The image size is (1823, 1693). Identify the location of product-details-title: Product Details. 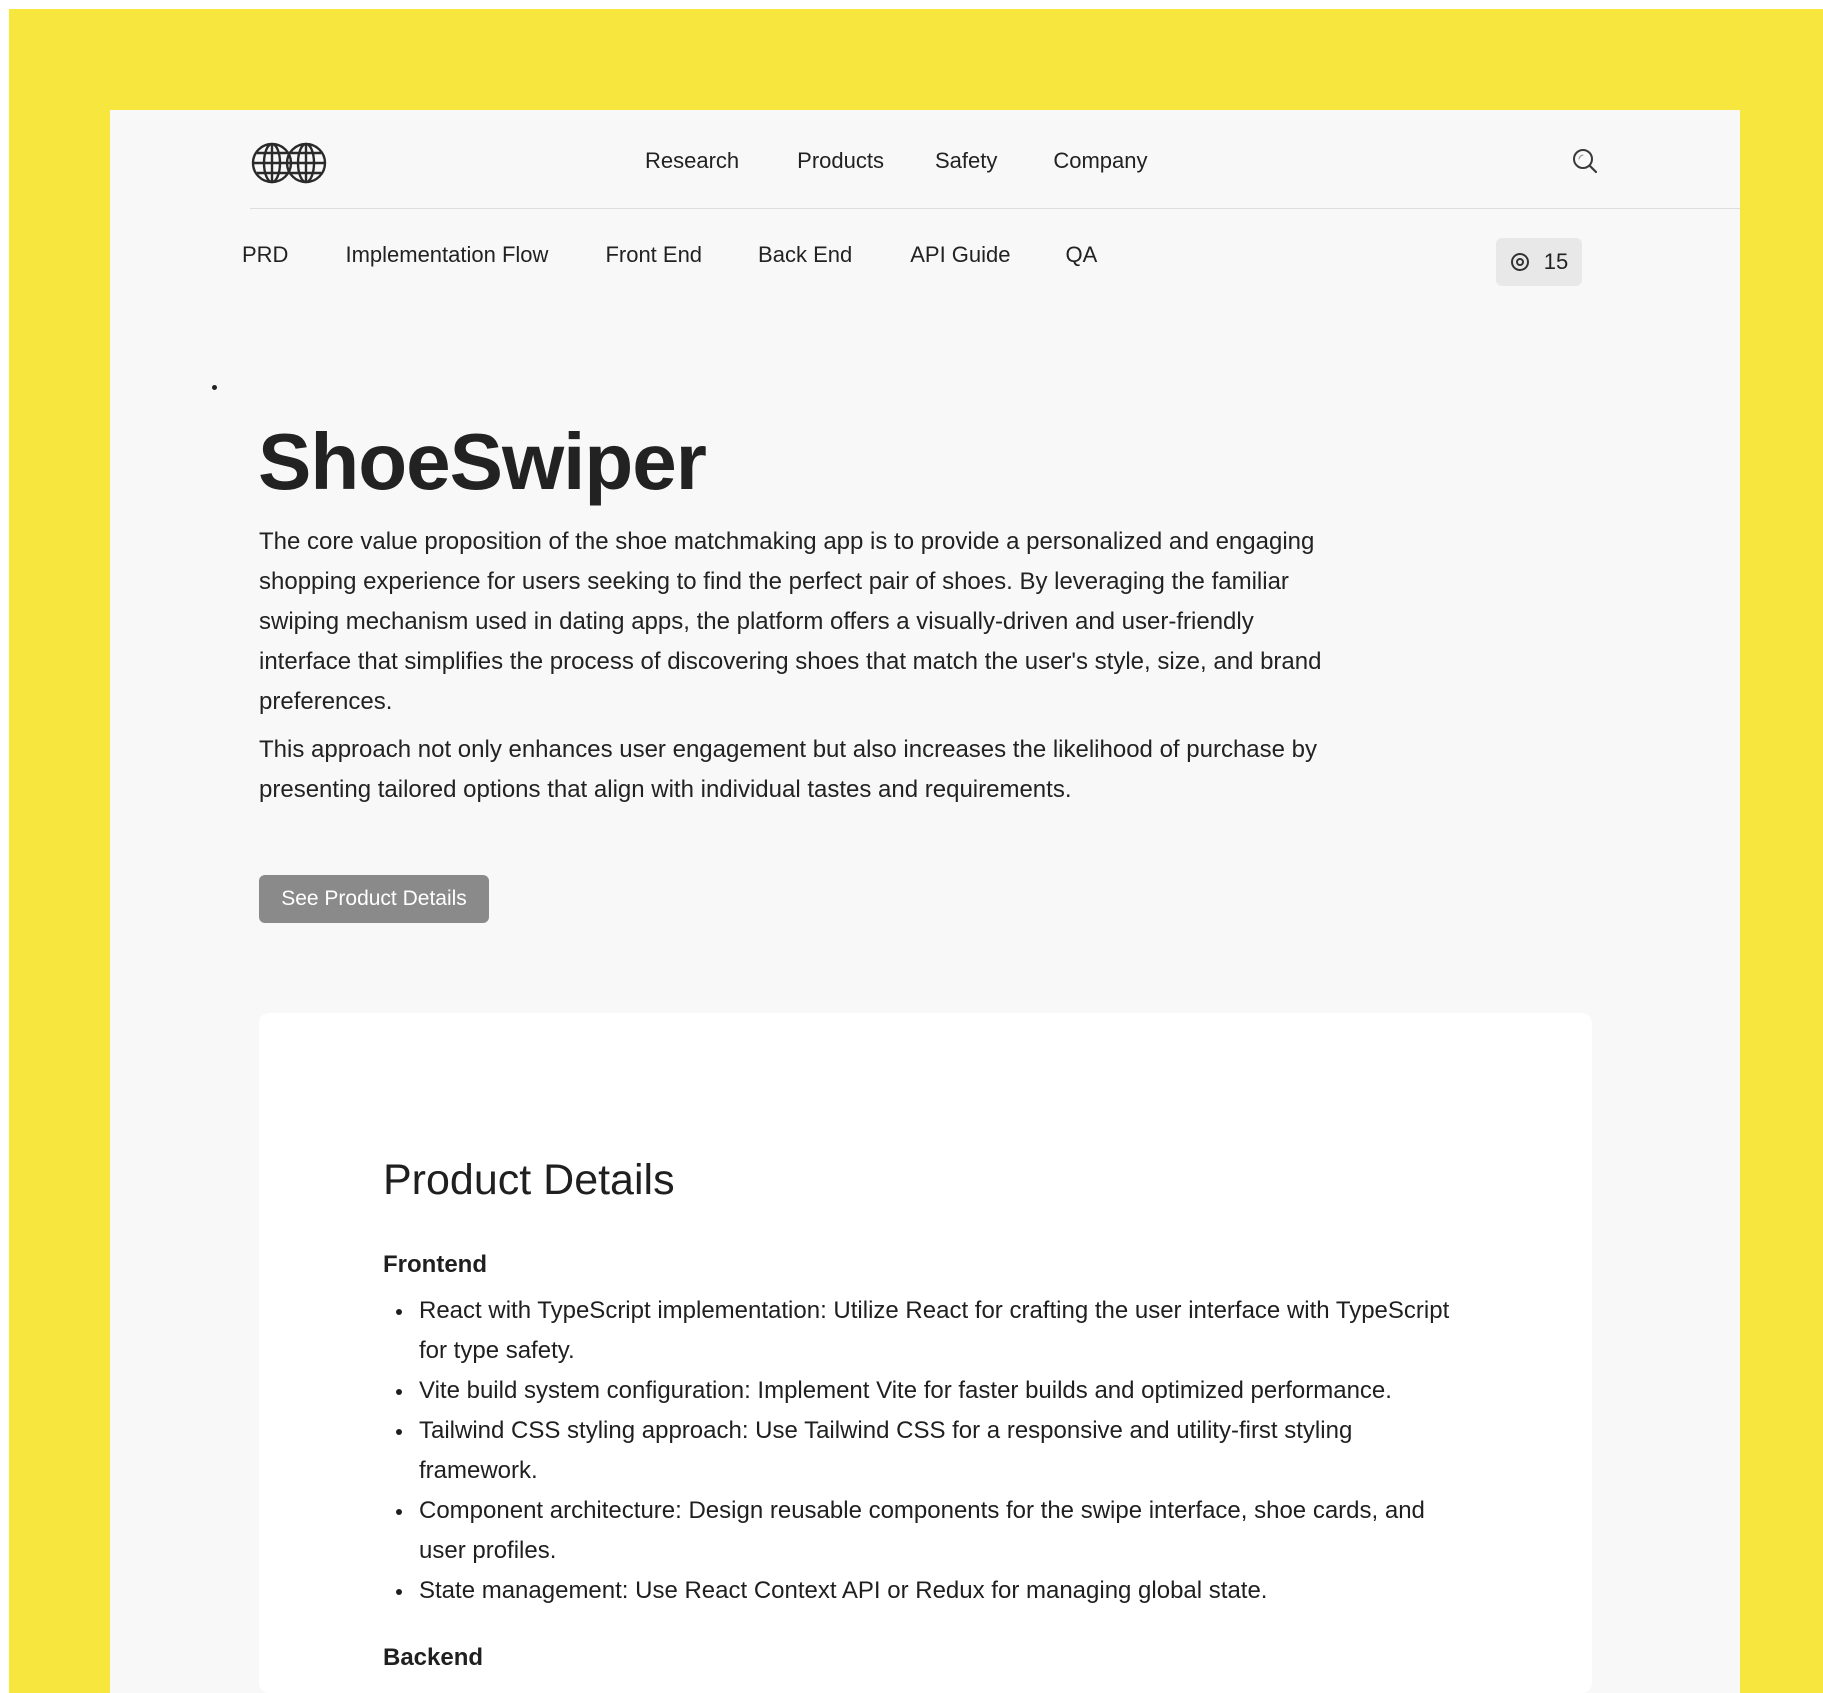
(529, 1179).